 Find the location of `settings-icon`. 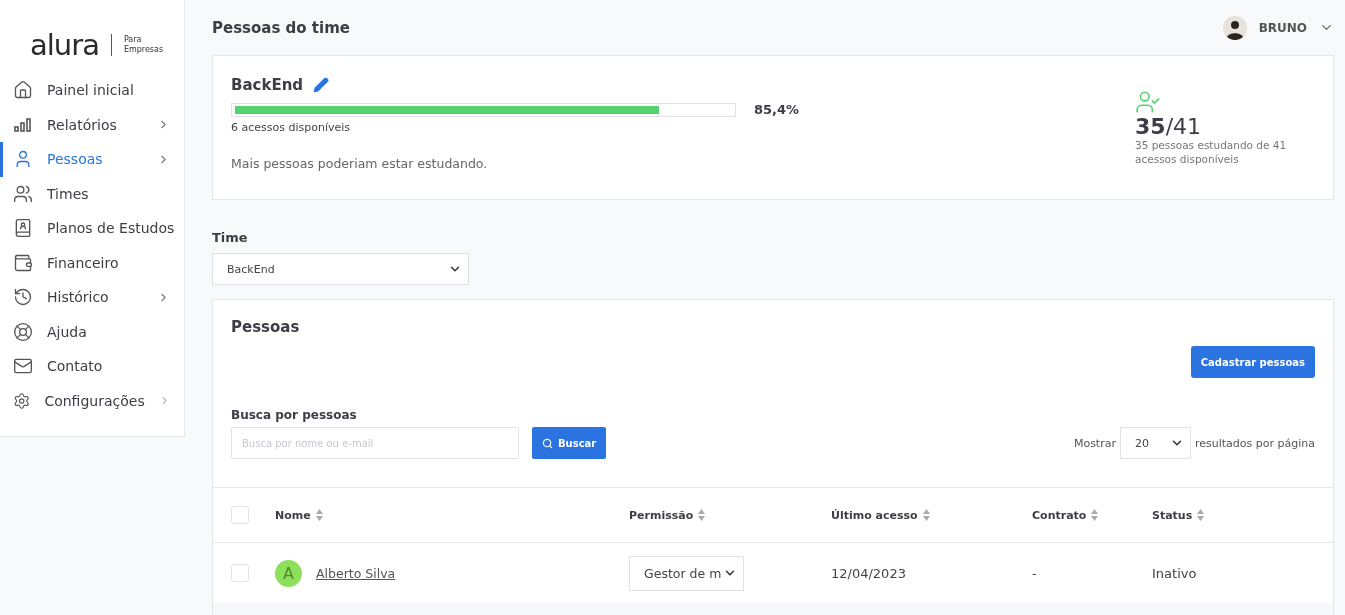

settings-icon is located at coordinates (22, 400).